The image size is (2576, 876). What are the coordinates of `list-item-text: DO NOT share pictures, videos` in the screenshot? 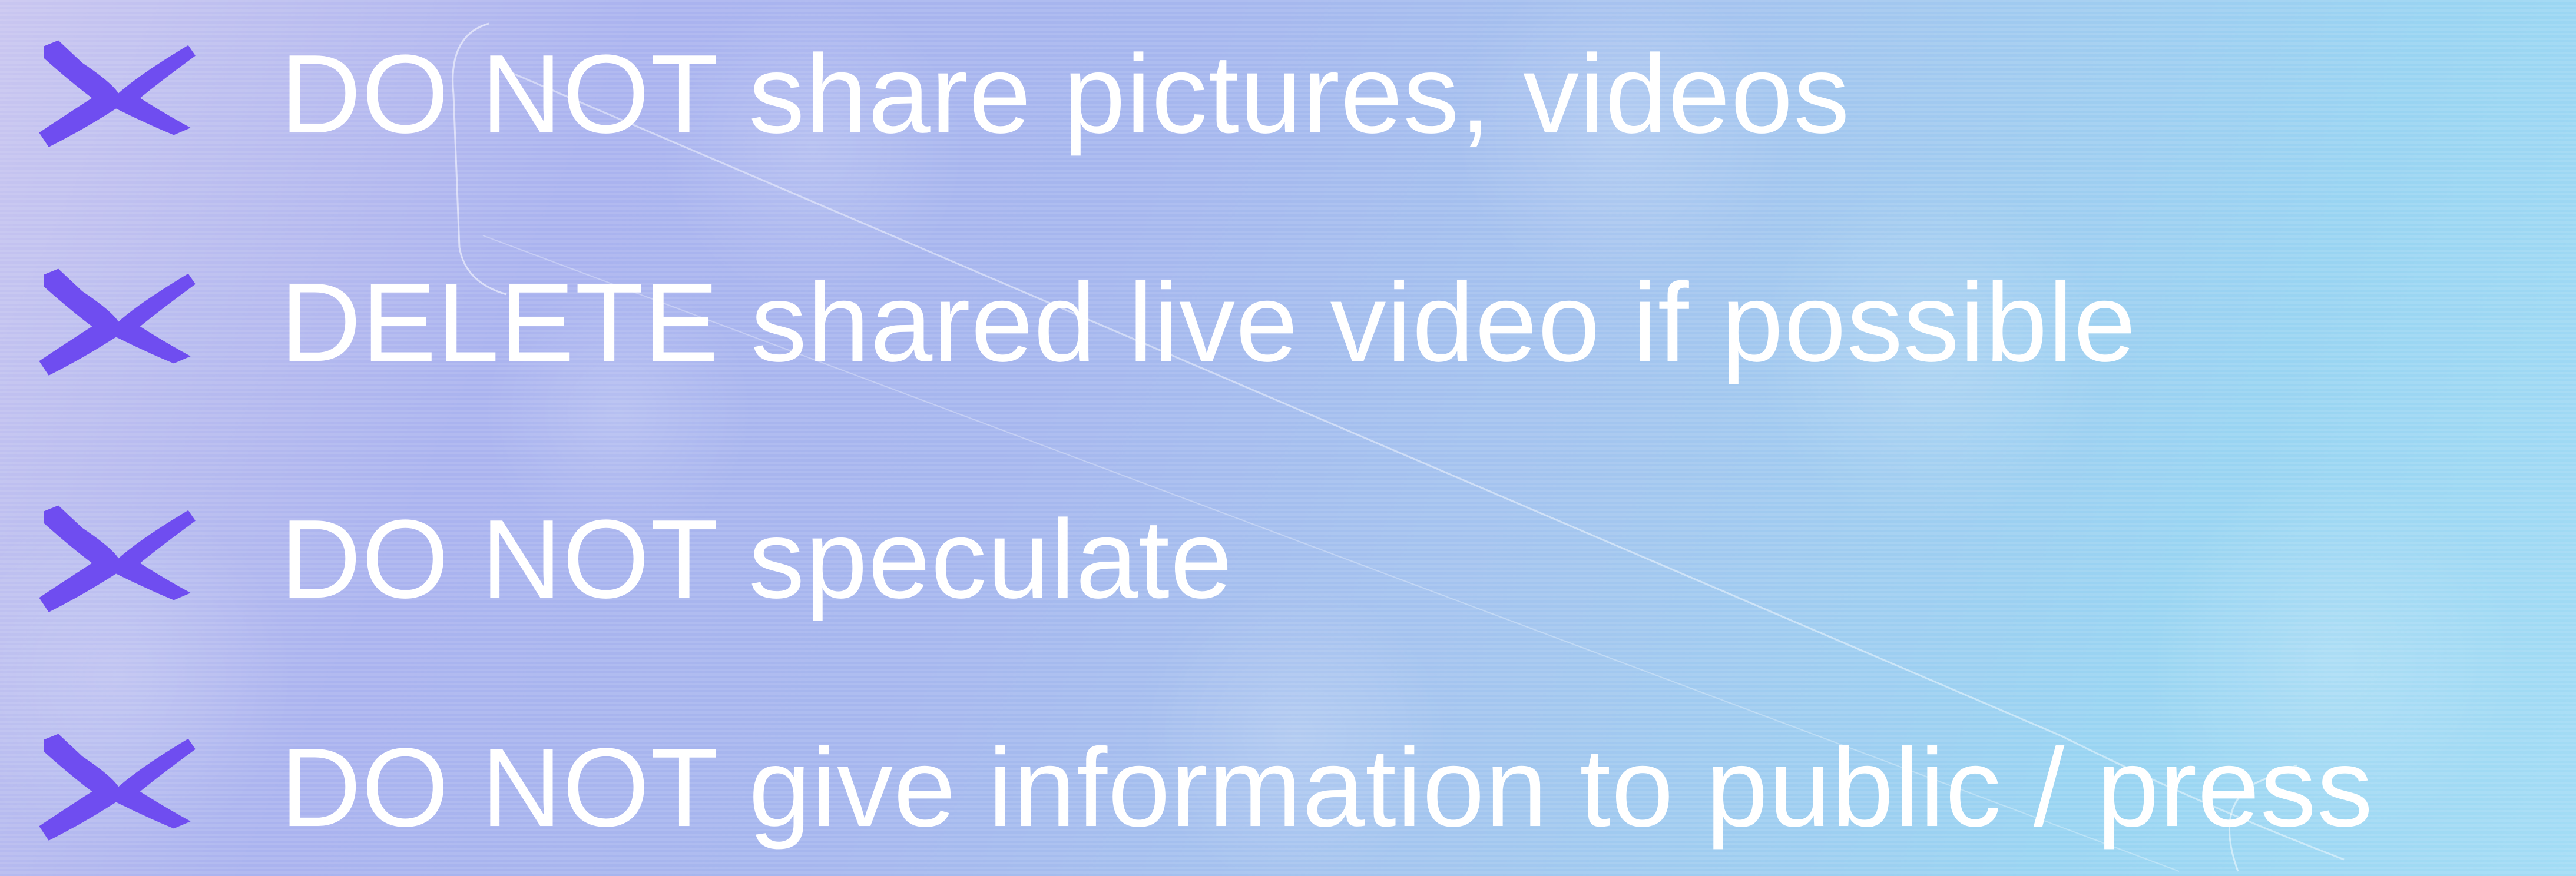 It's located at (1065, 94).